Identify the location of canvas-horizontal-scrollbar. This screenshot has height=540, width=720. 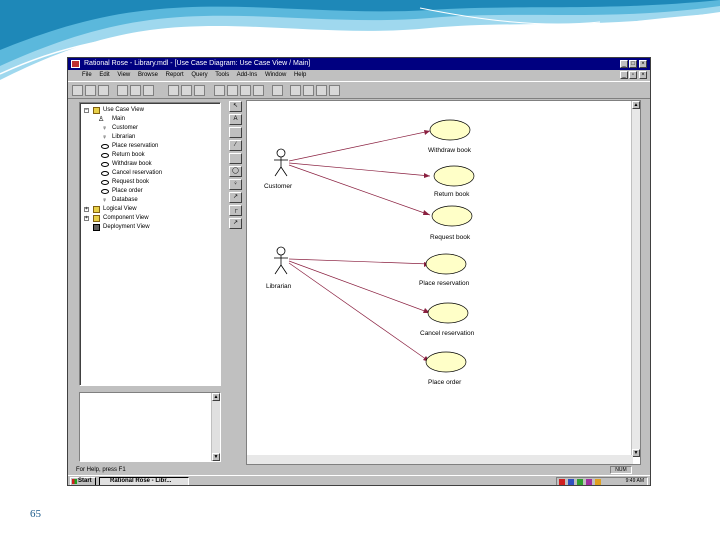
(440, 459).